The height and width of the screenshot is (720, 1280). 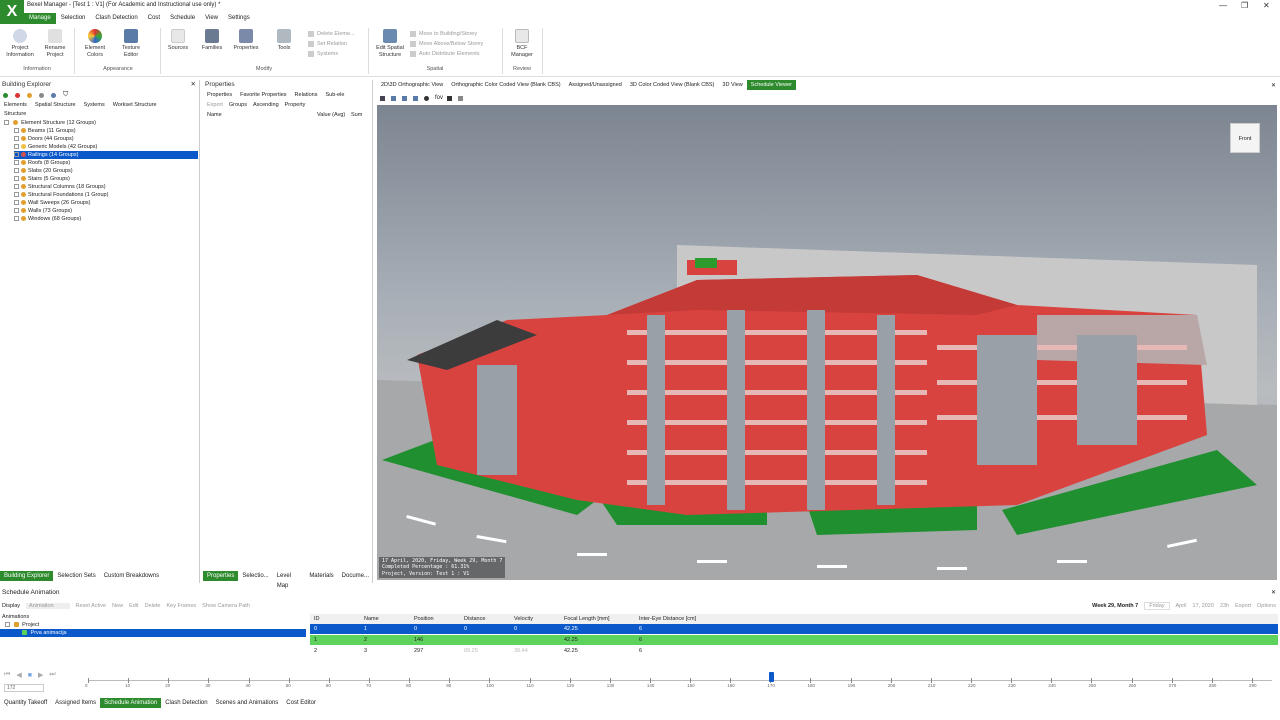 What do you see at coordinates (211, 18) in the screenshot?
I see `menu-view: View` at bounding box center [211, 18].